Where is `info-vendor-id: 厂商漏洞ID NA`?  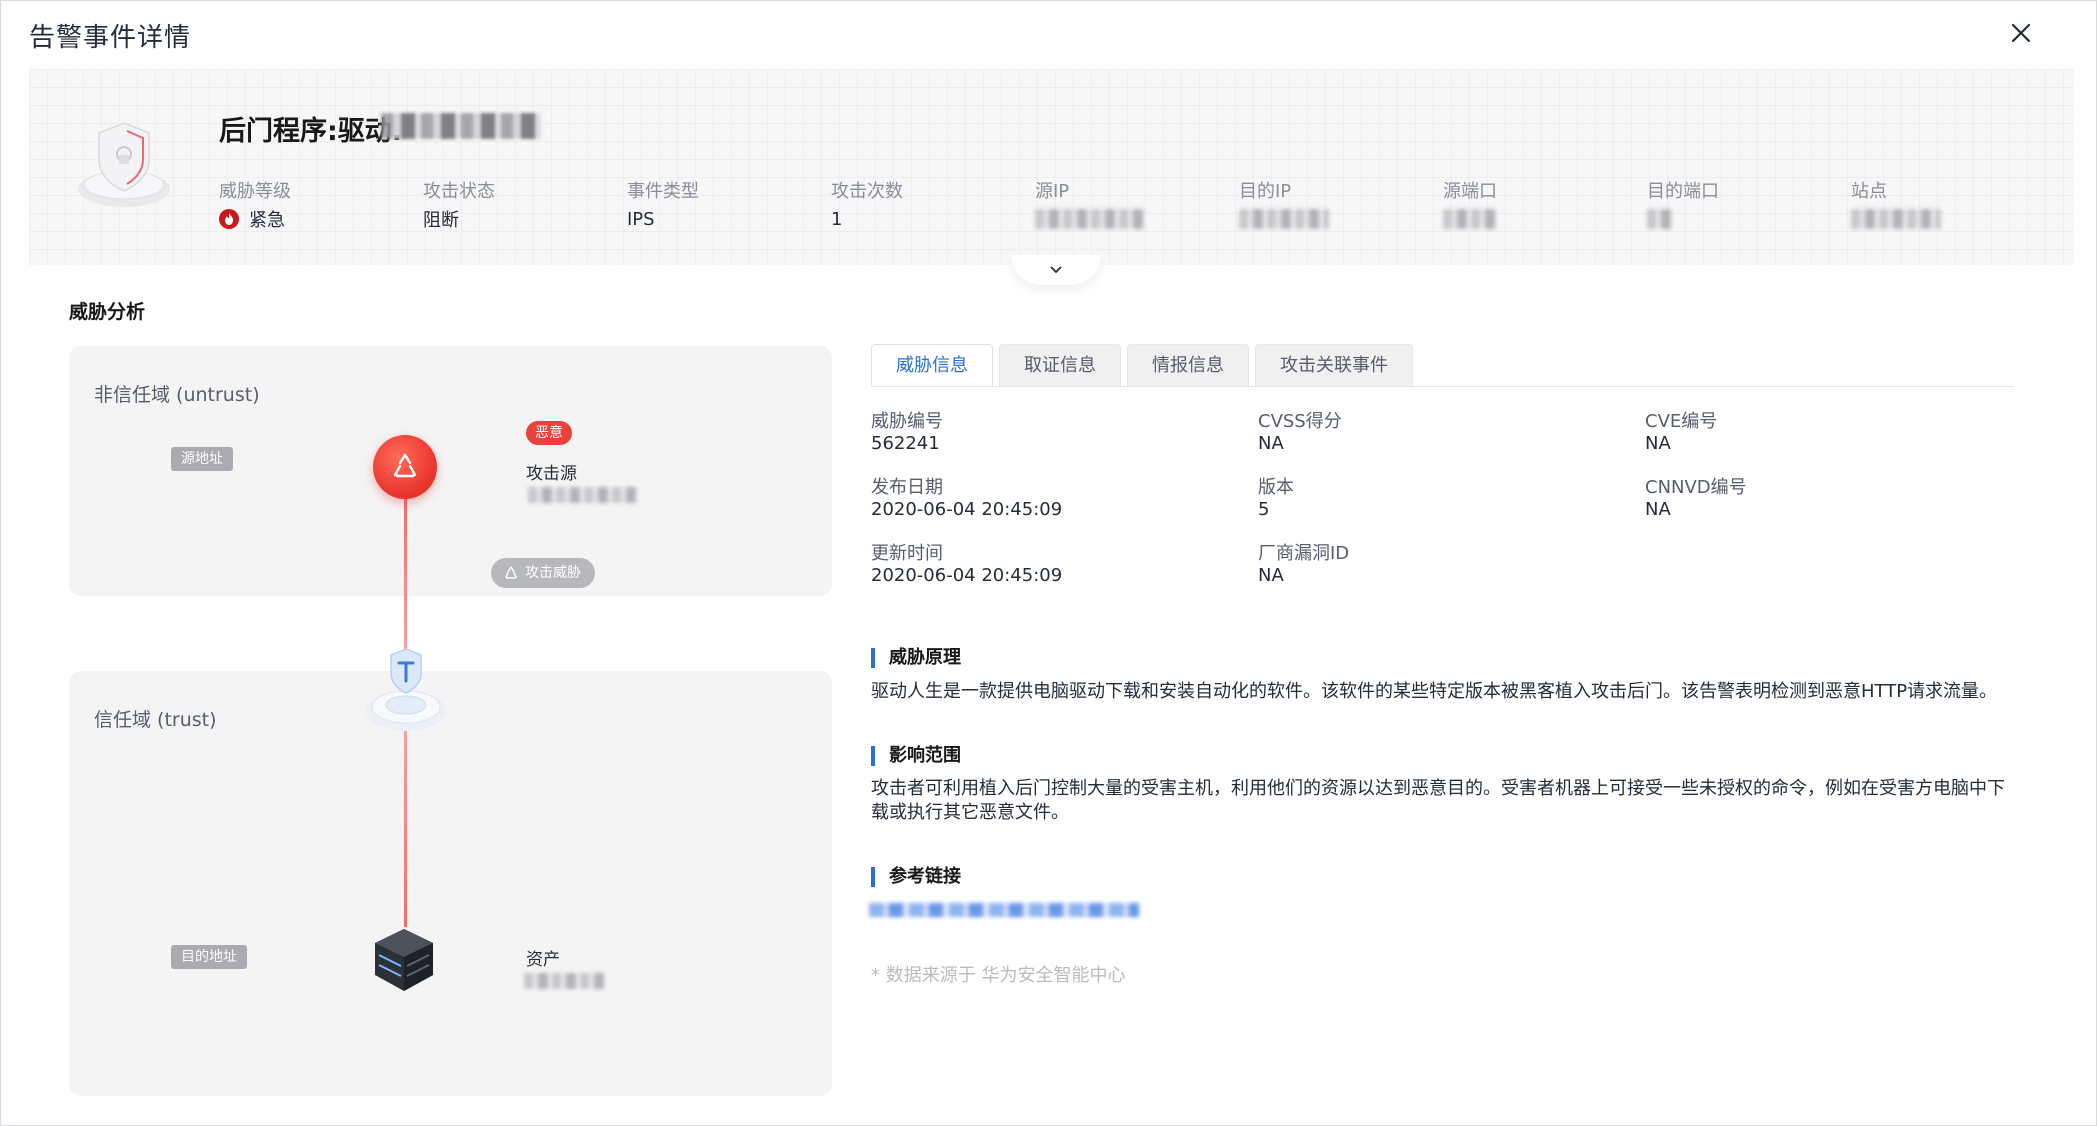 info-vendor-id: 厂商漏洞ID NA is located at coordinates (1438, 564).